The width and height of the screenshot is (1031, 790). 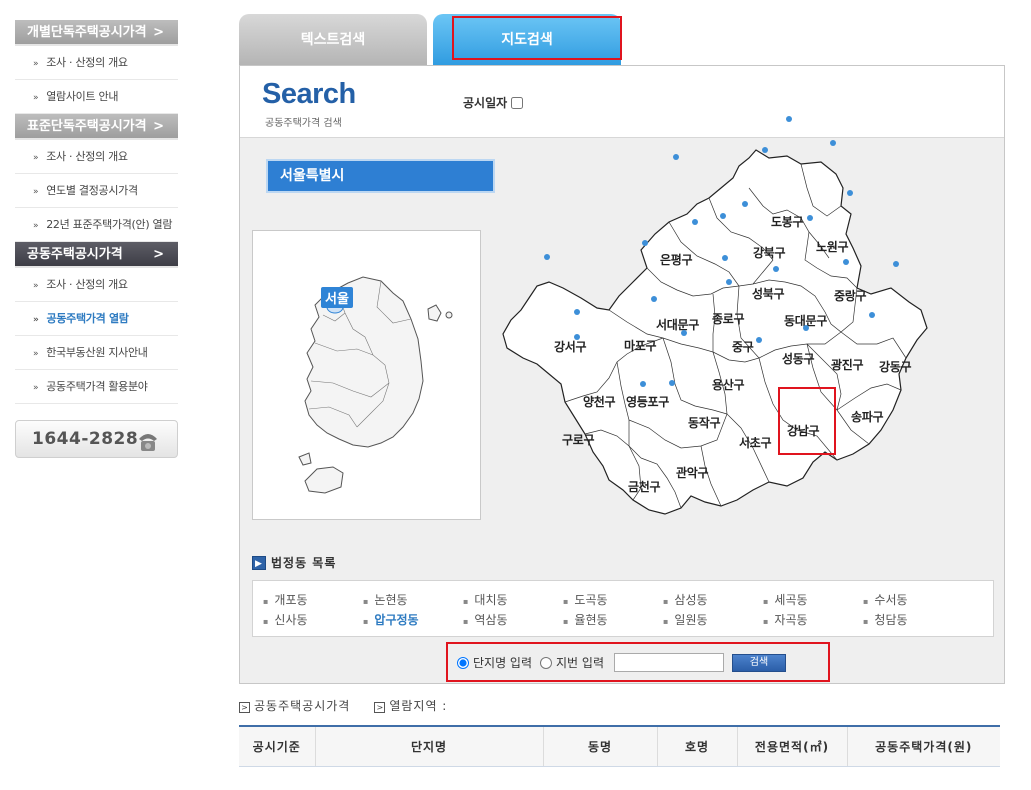 What do you see at coordinates (813, 619) in the screenshot?
I see `dong-item: ▪ 자곡동` at bounding box center [813, 619].